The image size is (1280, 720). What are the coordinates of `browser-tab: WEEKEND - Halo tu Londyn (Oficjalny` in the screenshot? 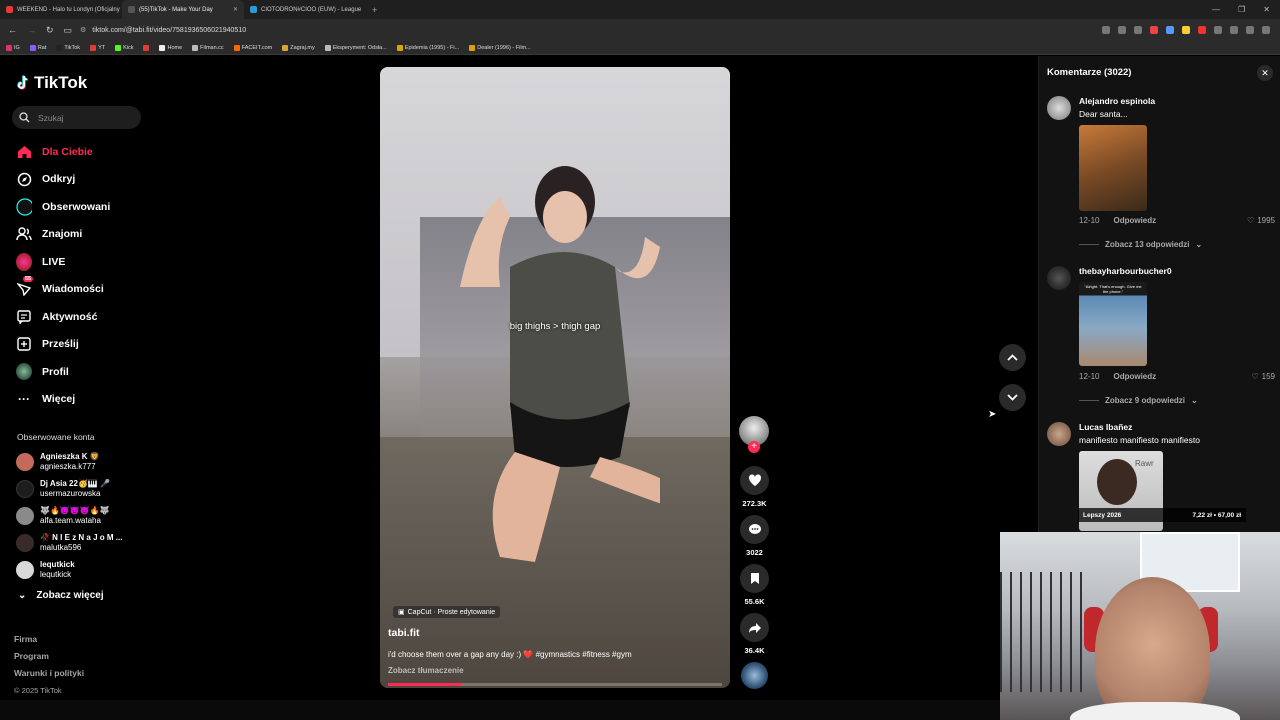 It's located at (61, 9).